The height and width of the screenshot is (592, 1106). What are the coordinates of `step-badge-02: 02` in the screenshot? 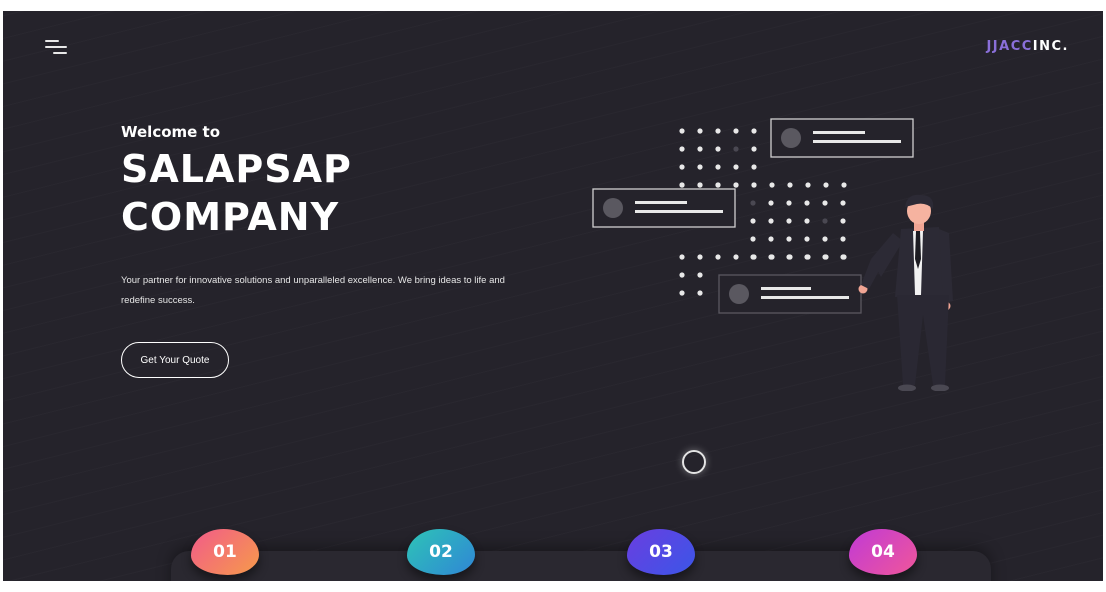 It's located at (441, 552).